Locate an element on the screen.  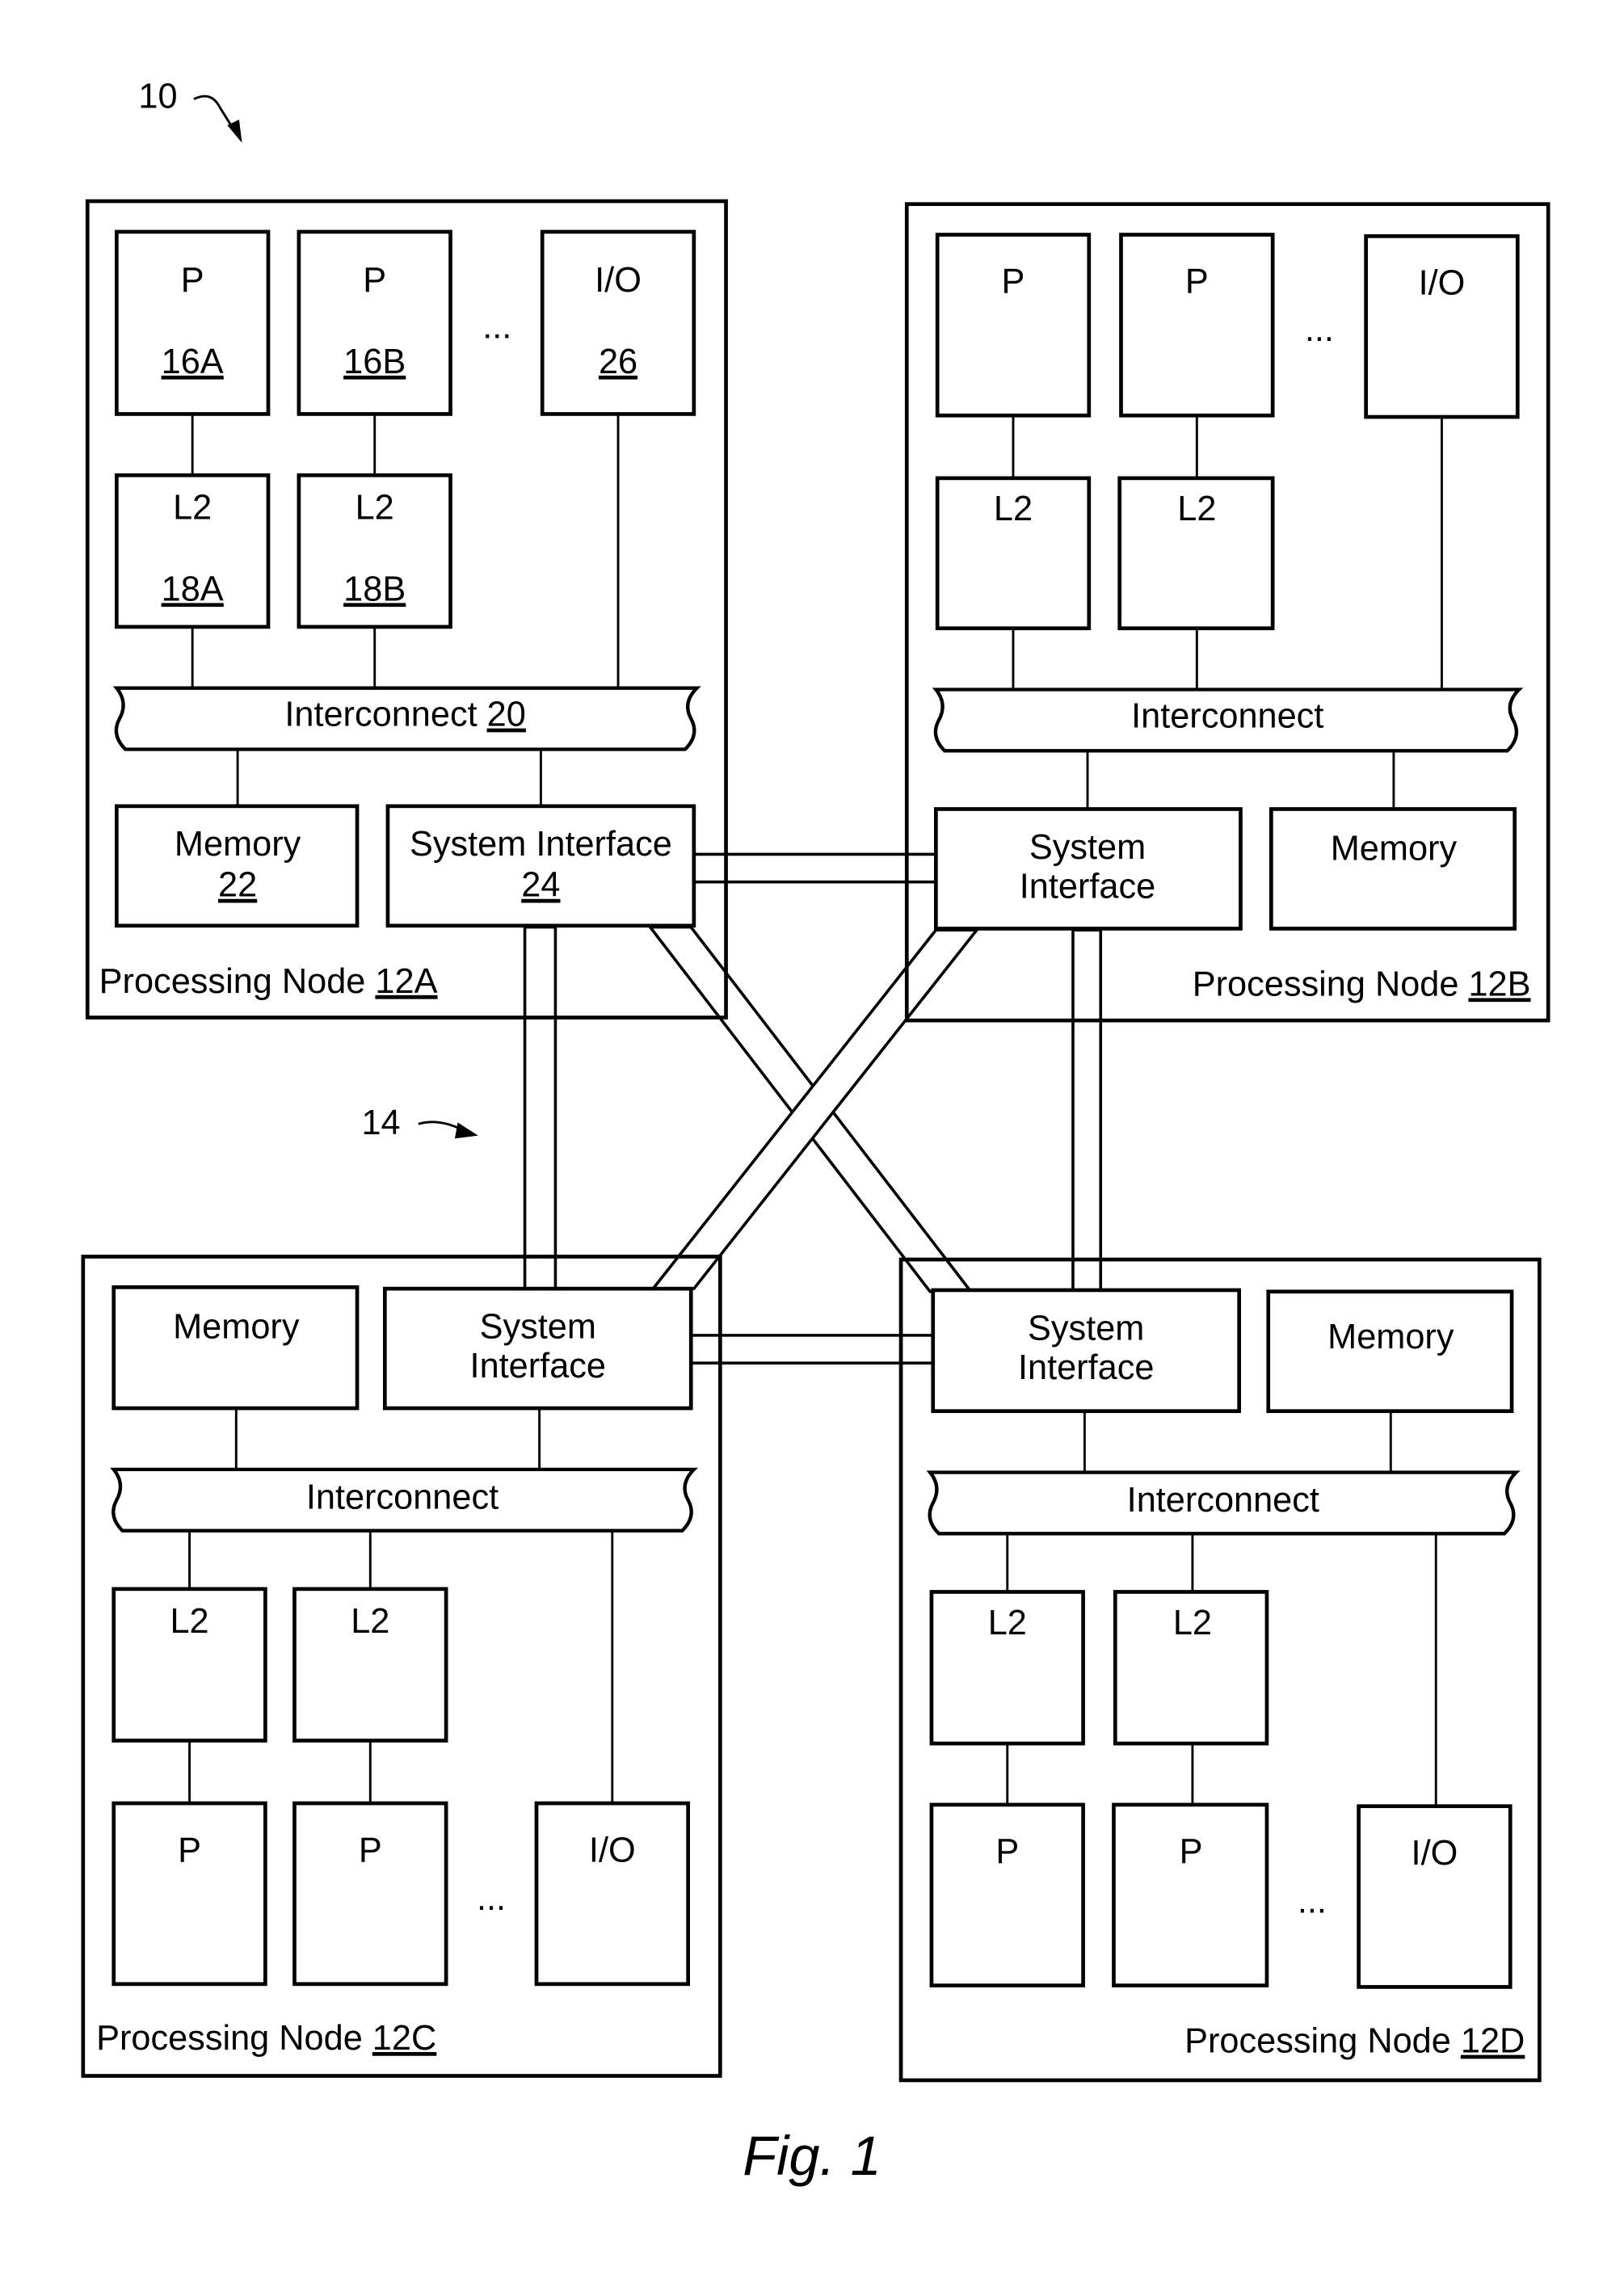
processor-c2: P is located at coordinates (370, 1894).